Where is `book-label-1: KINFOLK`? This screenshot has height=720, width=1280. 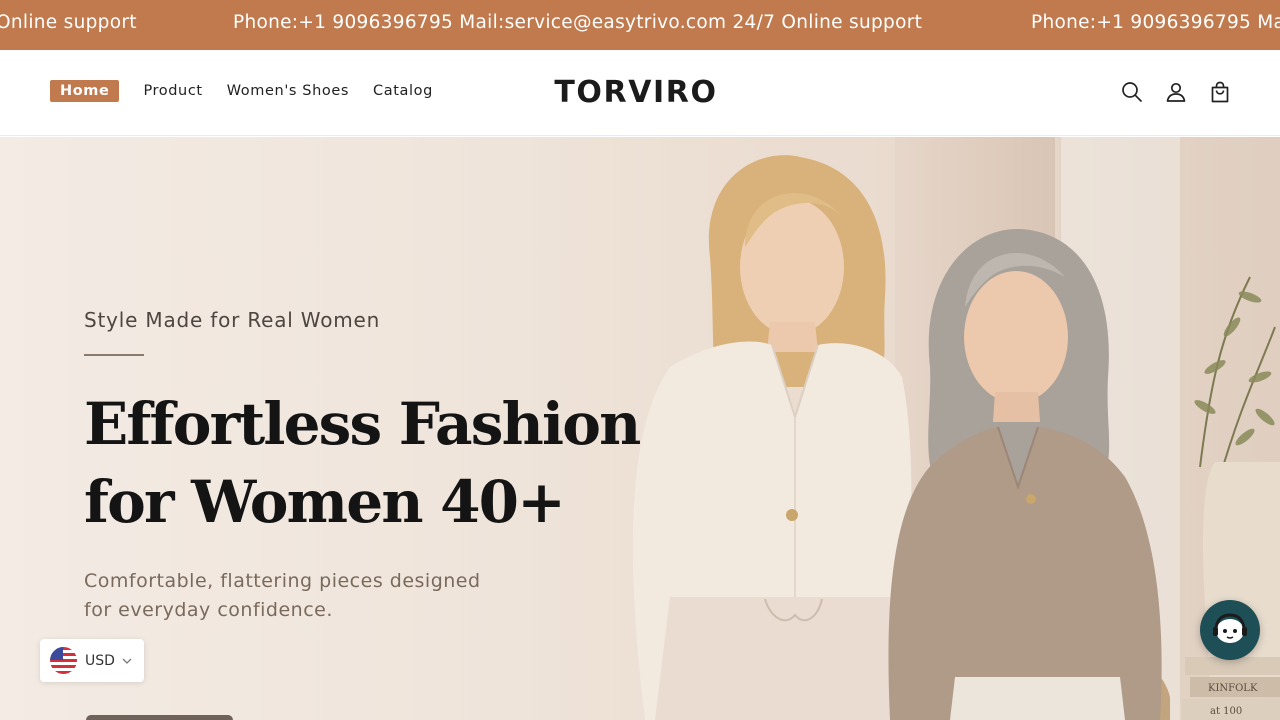 book-label-1: KINFOLK is located at coordinates (1233, 688).